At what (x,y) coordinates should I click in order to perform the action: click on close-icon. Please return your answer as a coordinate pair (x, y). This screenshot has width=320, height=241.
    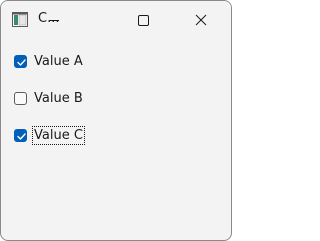
    Looking at the image, I should click on (201, 20).